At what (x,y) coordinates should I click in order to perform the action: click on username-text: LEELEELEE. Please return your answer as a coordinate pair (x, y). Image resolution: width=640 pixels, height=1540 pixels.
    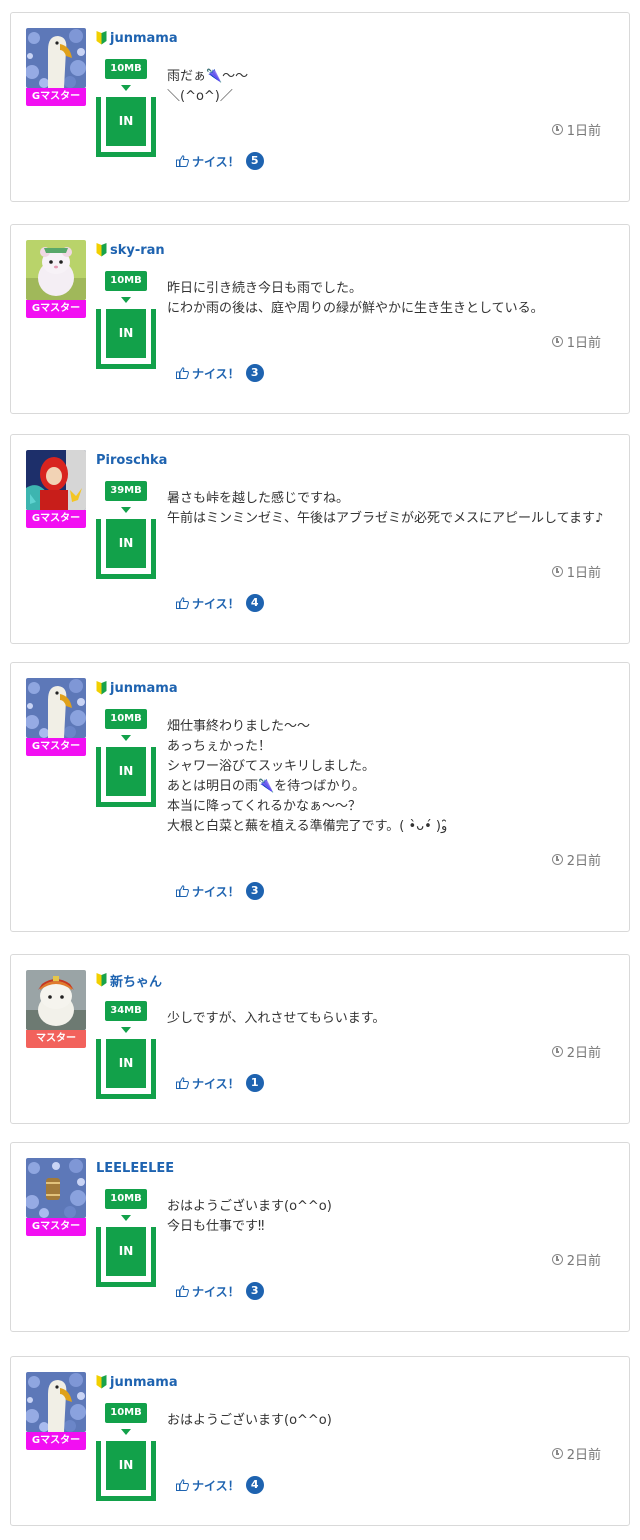
    Looking at the image, I should click on (135, 1168).